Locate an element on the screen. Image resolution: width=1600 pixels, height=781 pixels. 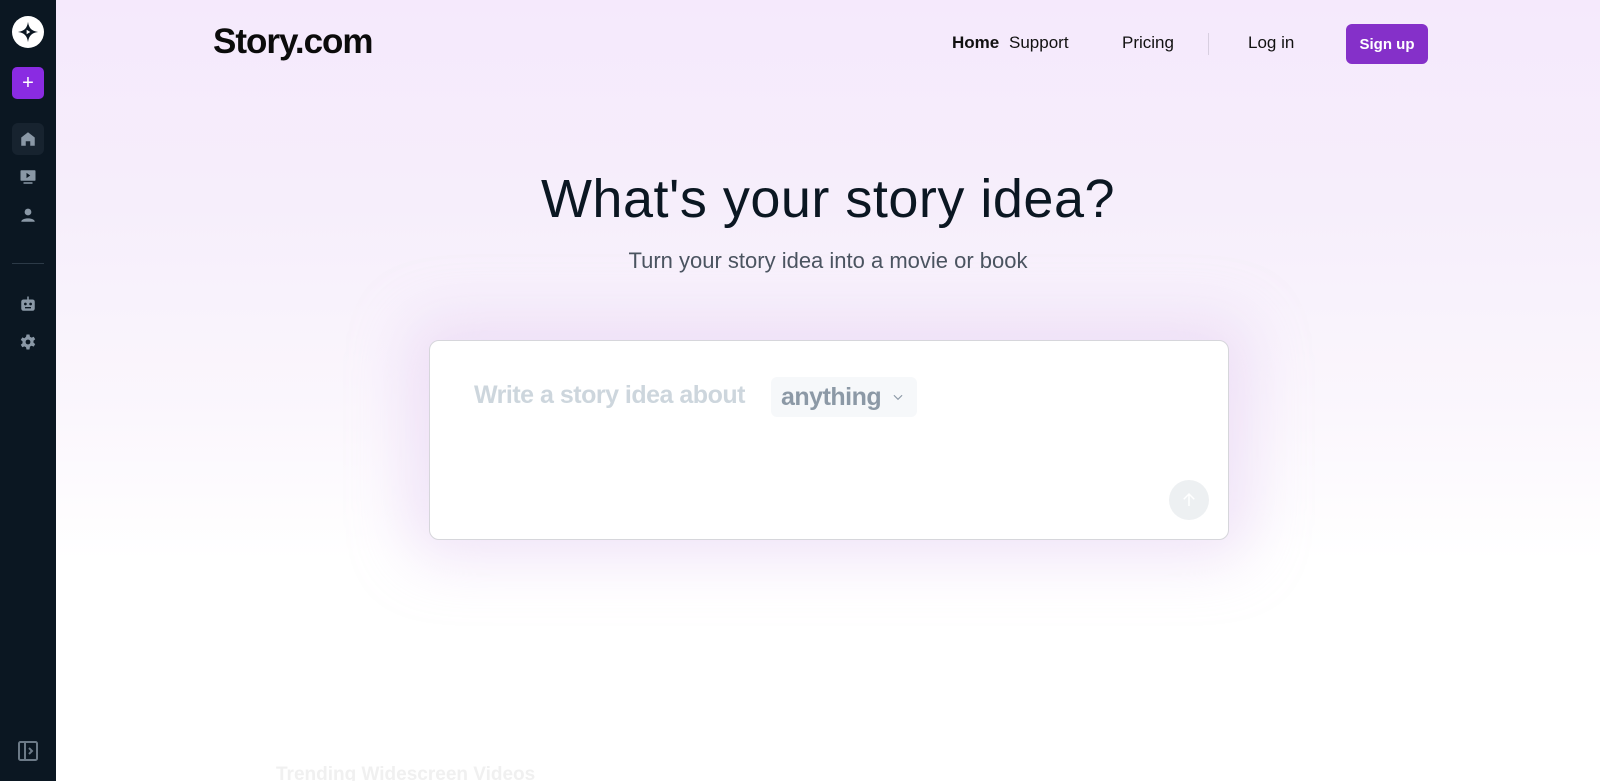
arrow-up-icon is located at coordinates (1189, 499).